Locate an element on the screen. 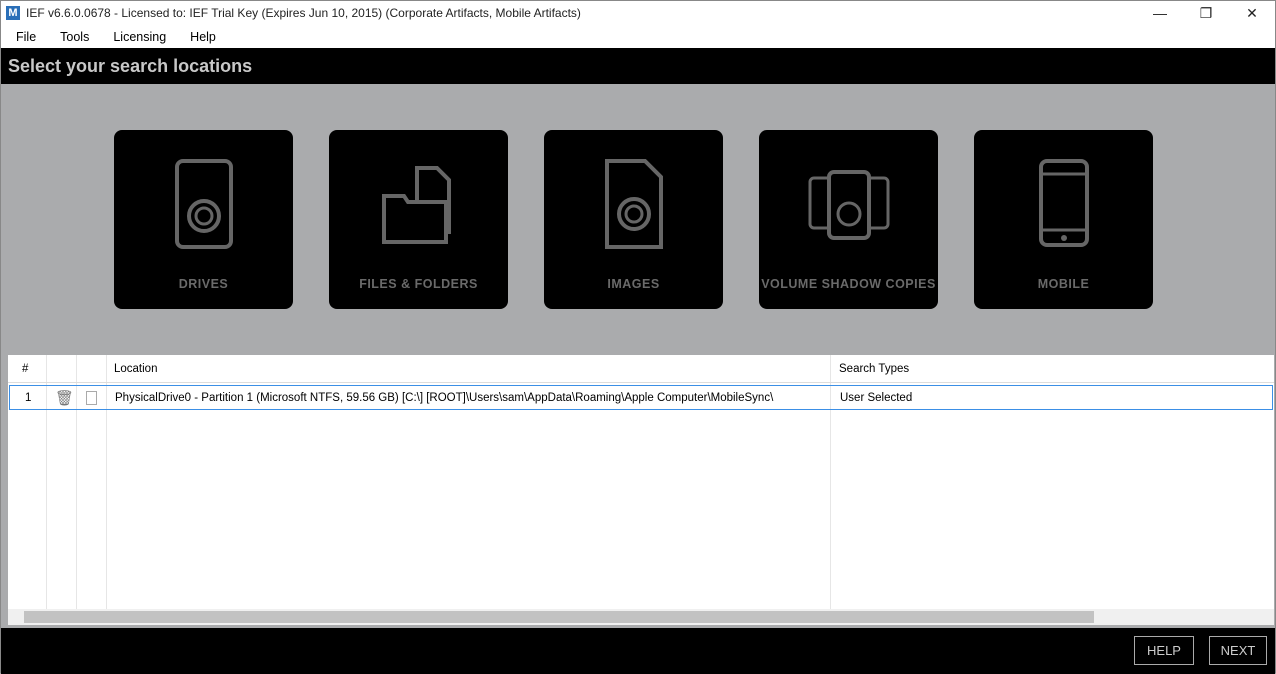 The image size is (1276, 674). tile-files-folders: FILES & FOLDERS is located at coordinates (418, 219).